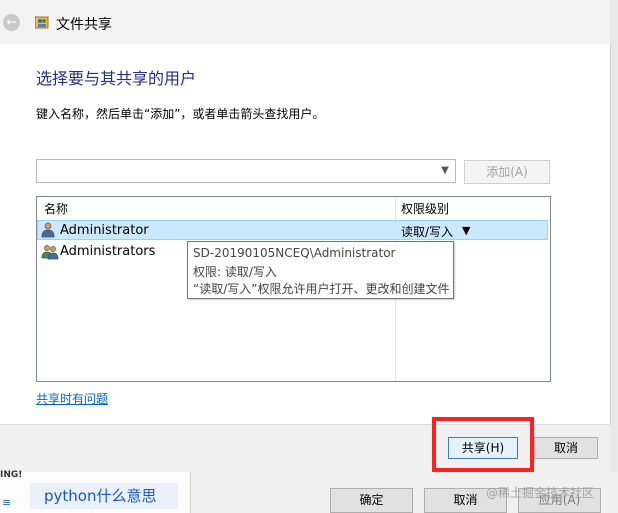 Image resolution: width=618 pixels, height=513 pixels. I want to click on watermark: @稀土掘金技术社区, so click(540, 493).